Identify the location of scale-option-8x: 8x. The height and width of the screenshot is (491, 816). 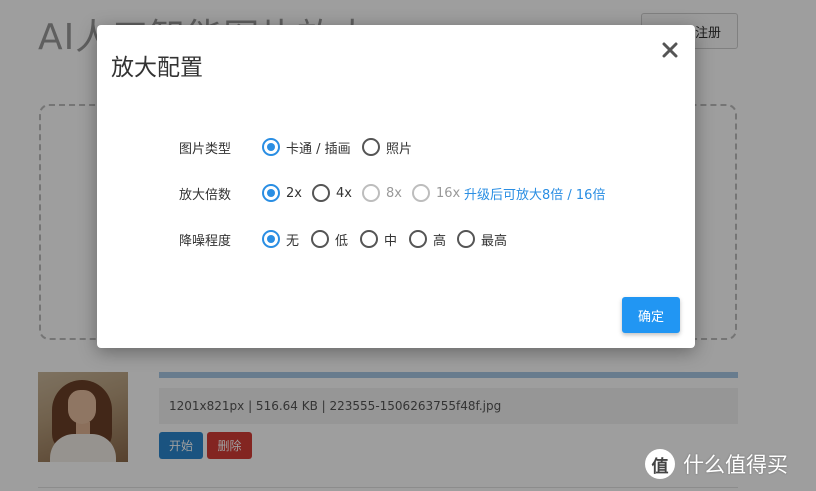
(382, 193).